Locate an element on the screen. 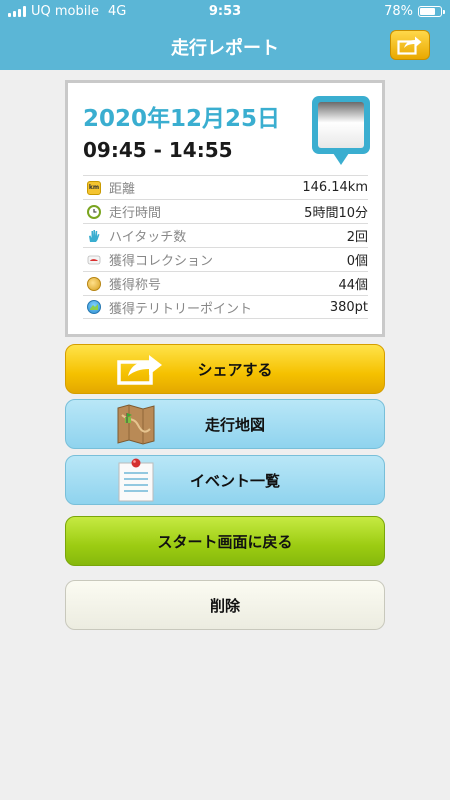  stat-label: 距離 is located at coordinates (122, 189).